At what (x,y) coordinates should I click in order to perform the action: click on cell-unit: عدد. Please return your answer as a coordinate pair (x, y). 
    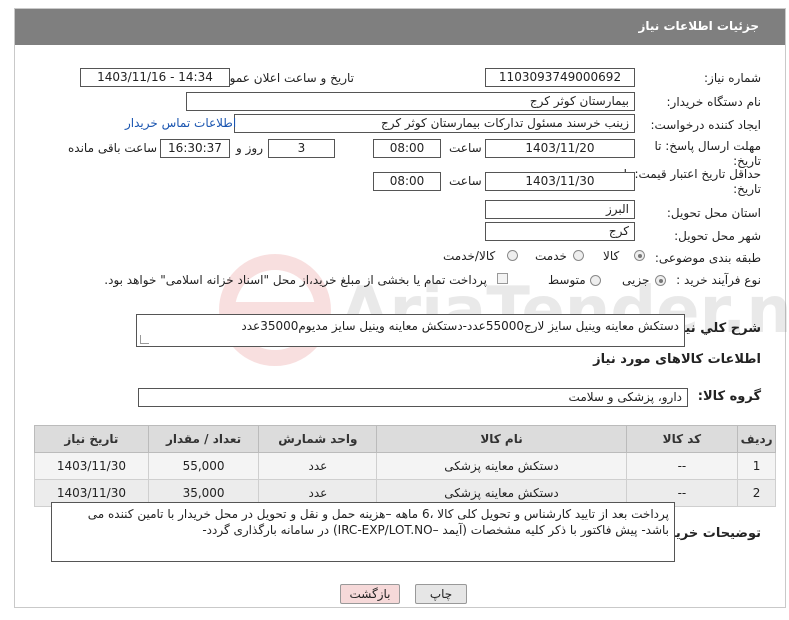
    Looking at the image, I should click on (318, 466).